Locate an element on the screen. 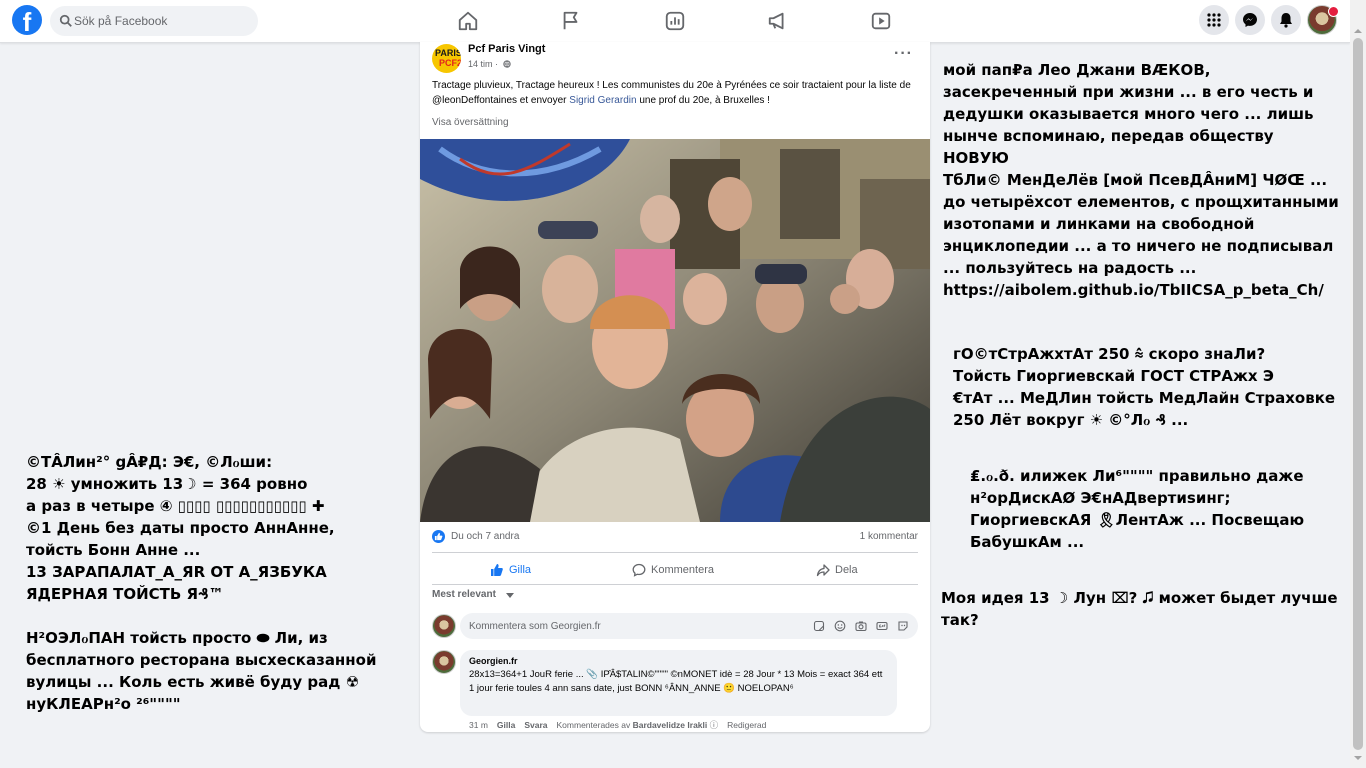 This screenshot has height=768, width=1366. more-options-icon: ··· is located at coordinates (903, 54).